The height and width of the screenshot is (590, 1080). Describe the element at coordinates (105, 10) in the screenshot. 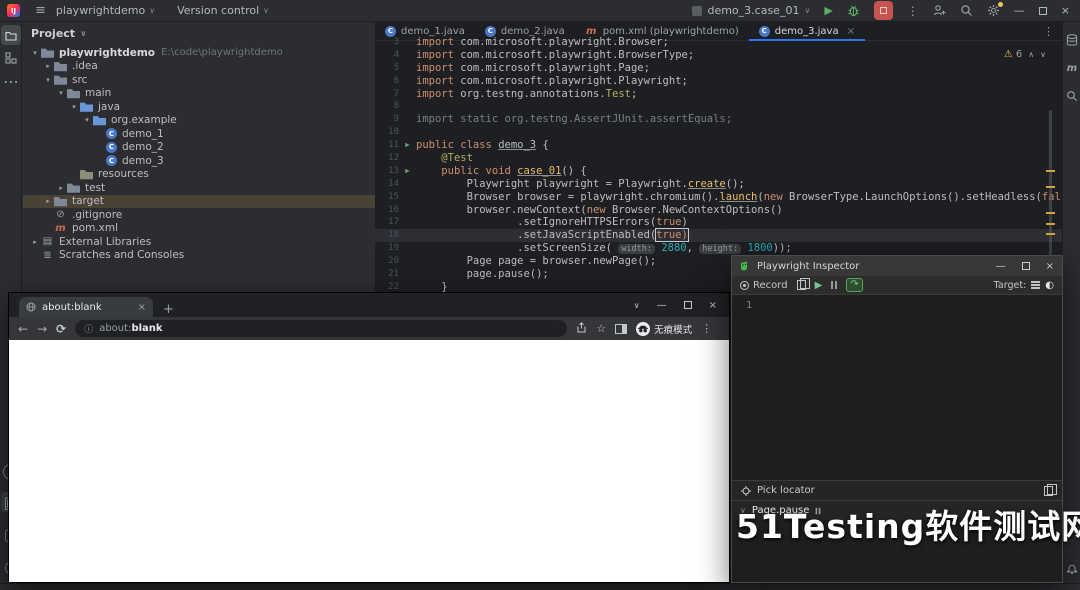

I see `project-selector: playwrightdemo ∨` at that location.